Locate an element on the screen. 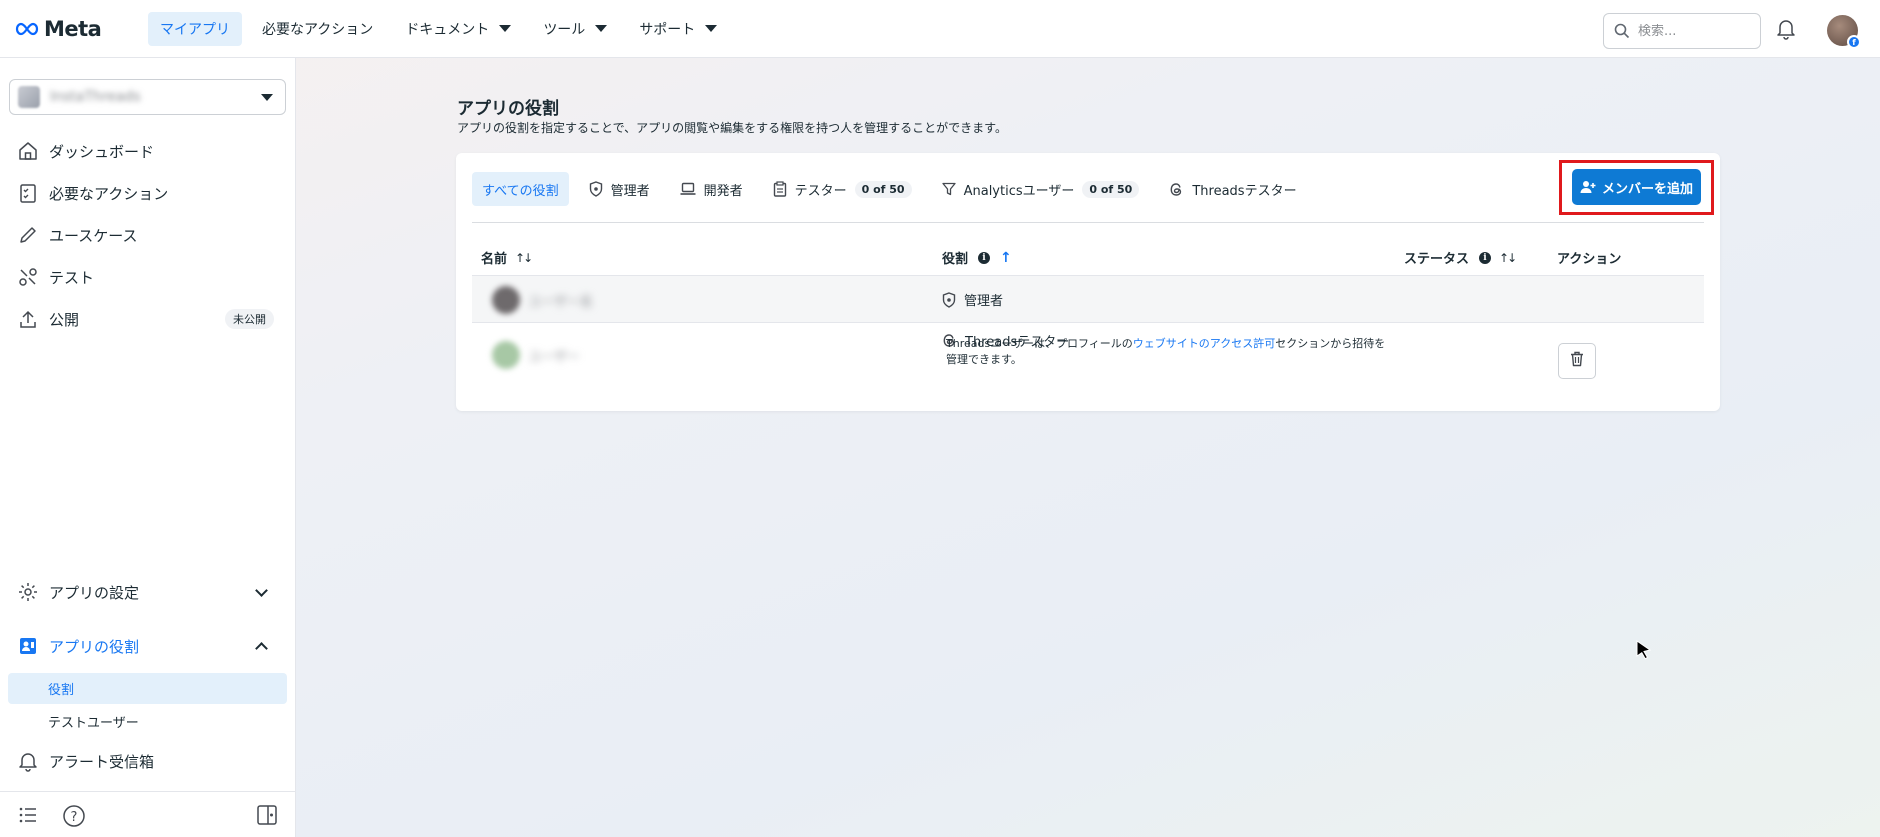 This screenshot has height=837, width=1880. facebook-badge-icon: f is located at coordinates (1854, 42).